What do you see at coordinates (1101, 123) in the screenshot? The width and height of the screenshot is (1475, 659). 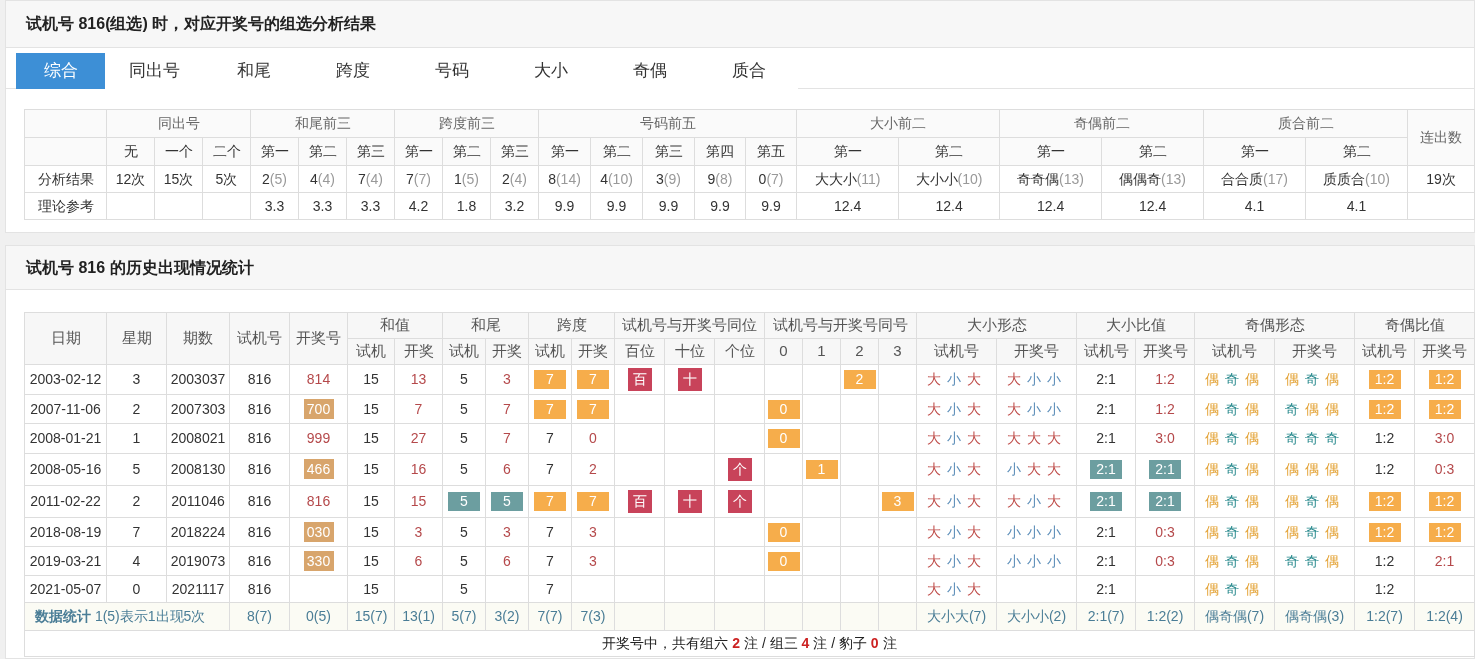 I see `column-header: 奇偶前二` at bounding box center [1101, 123].